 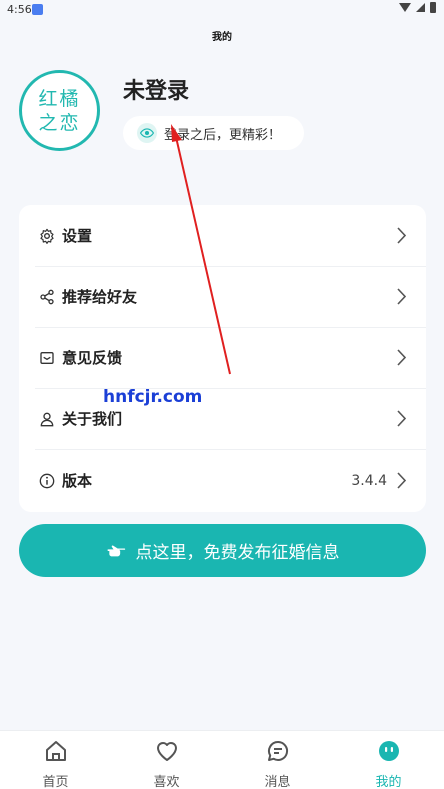 I want to click on tab-label: 喜欢, so click(x=166, y=782).